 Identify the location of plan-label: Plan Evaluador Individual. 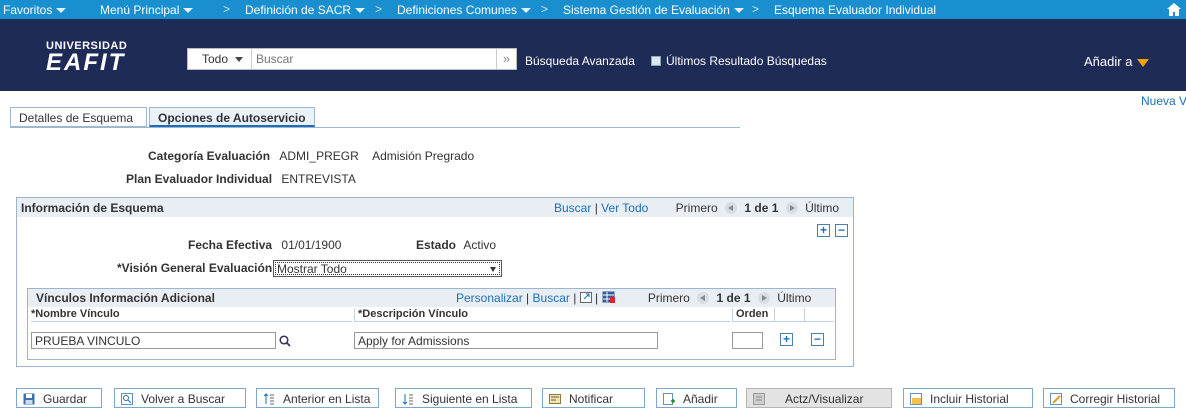
(199, 179).